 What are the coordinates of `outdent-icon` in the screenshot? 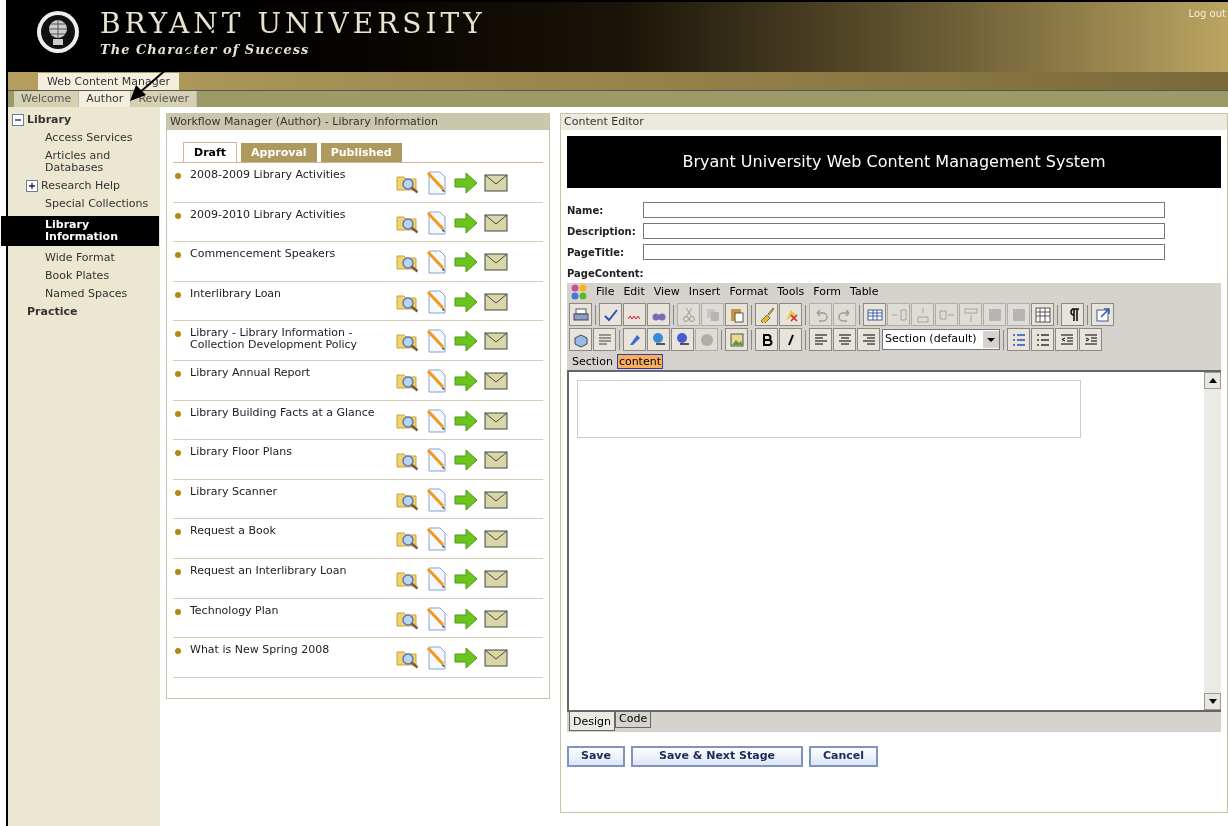 It's located at (1066, 339).